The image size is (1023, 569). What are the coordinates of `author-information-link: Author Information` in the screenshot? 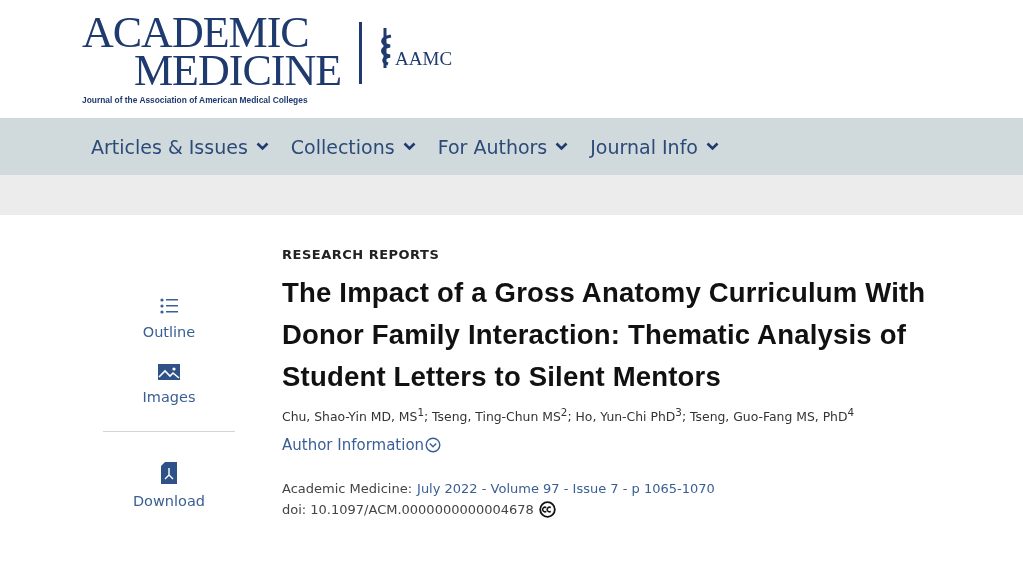 It's located at (362, 445).